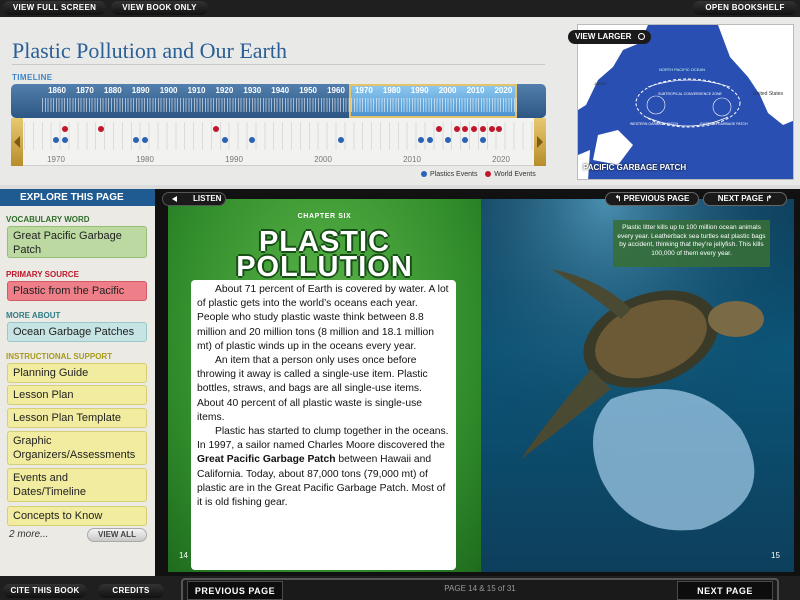  Describe the element at coordinates (768, 94) in the screenshot. I see `map-label-us: United States` at that location.